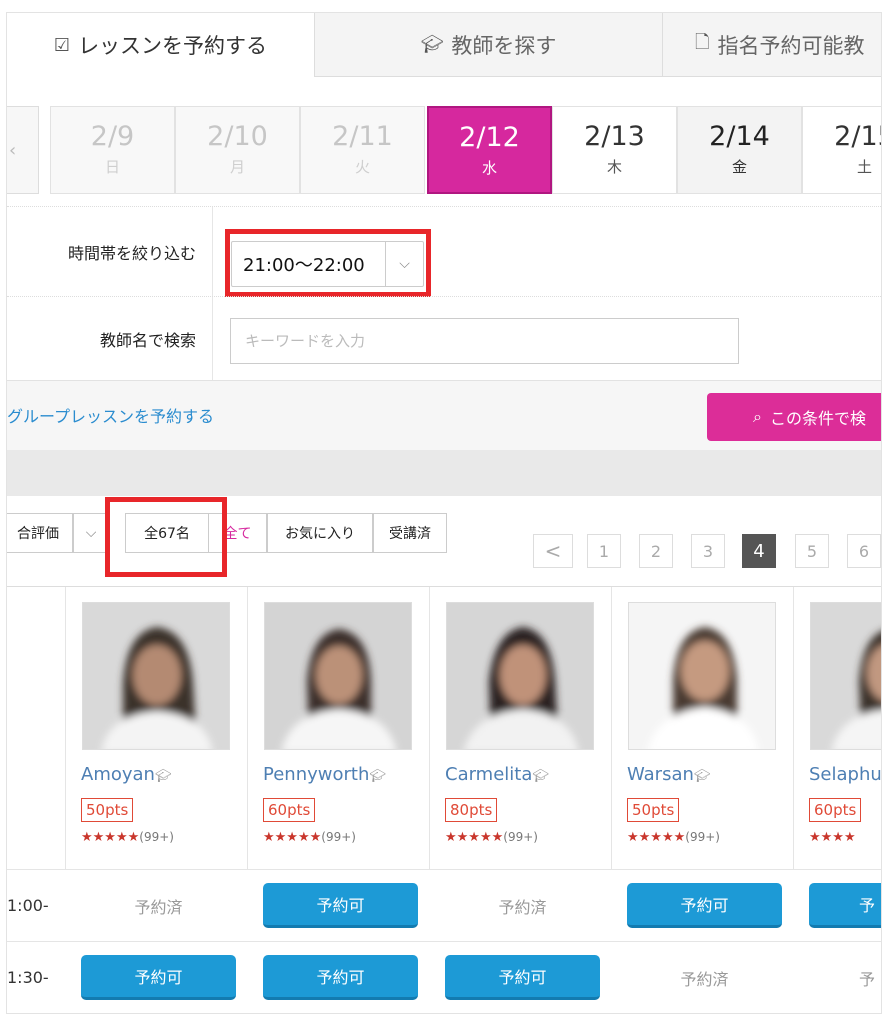 Image resolution: width=893 pixels, height=1024 pixels. Describe the element at coordinates (471, 810) in the screenshot. I see `points-badge: 80pts` at that location.